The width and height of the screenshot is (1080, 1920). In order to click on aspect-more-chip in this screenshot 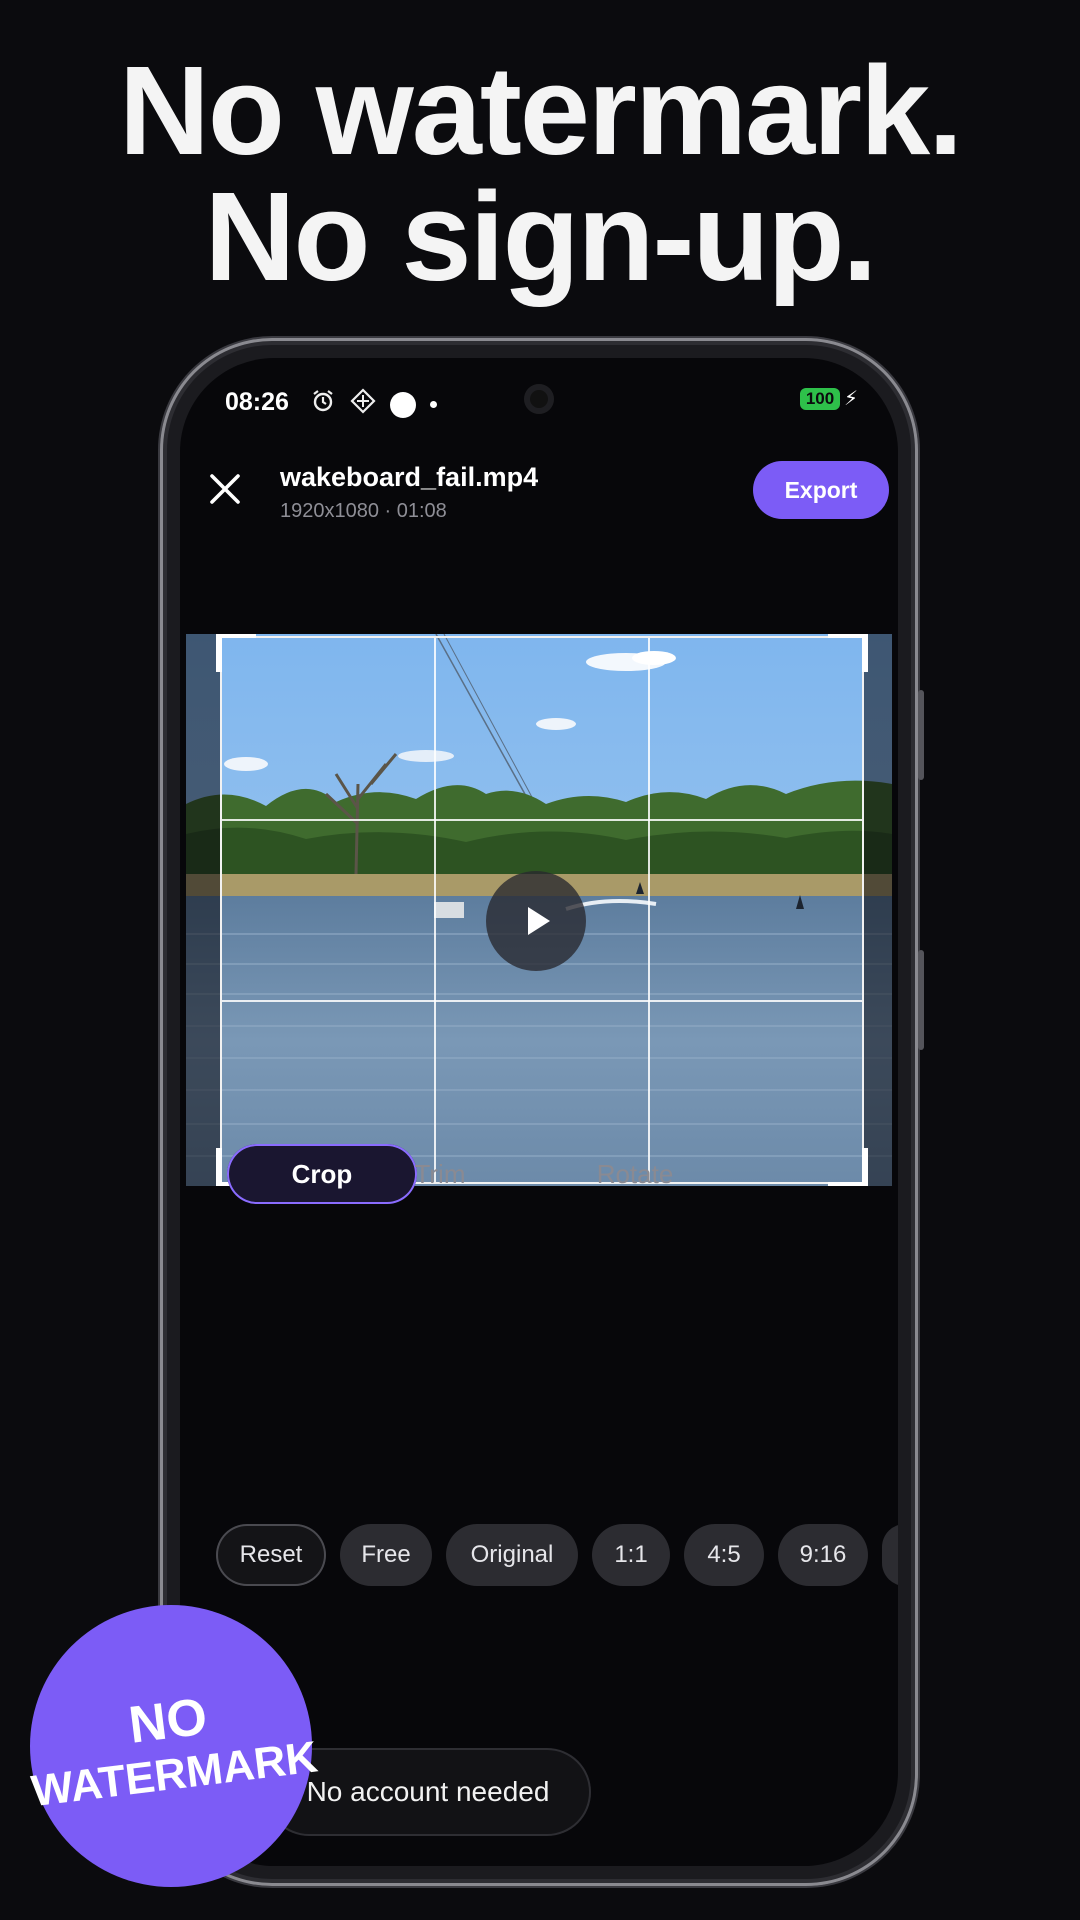, I will do `click(890, 1555)`.